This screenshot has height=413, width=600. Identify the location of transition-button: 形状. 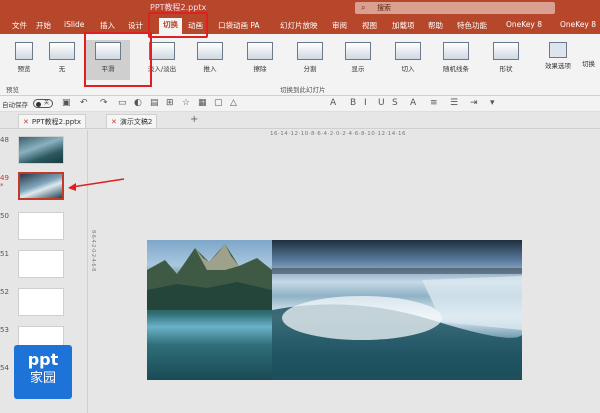
(506, 60).